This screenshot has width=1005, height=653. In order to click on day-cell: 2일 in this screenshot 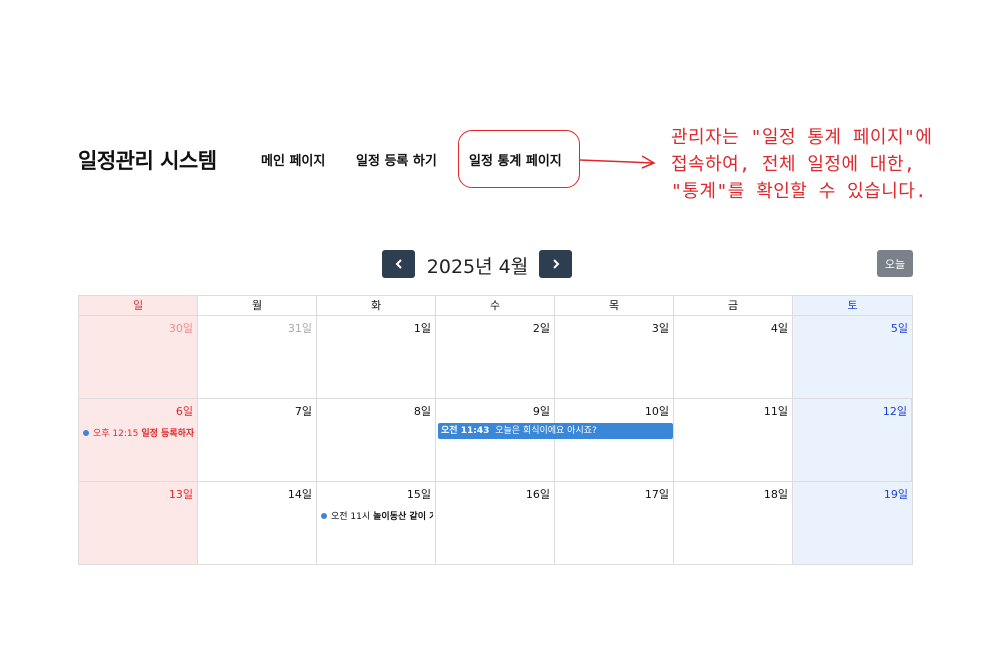, I will do `click(495, 357)`.